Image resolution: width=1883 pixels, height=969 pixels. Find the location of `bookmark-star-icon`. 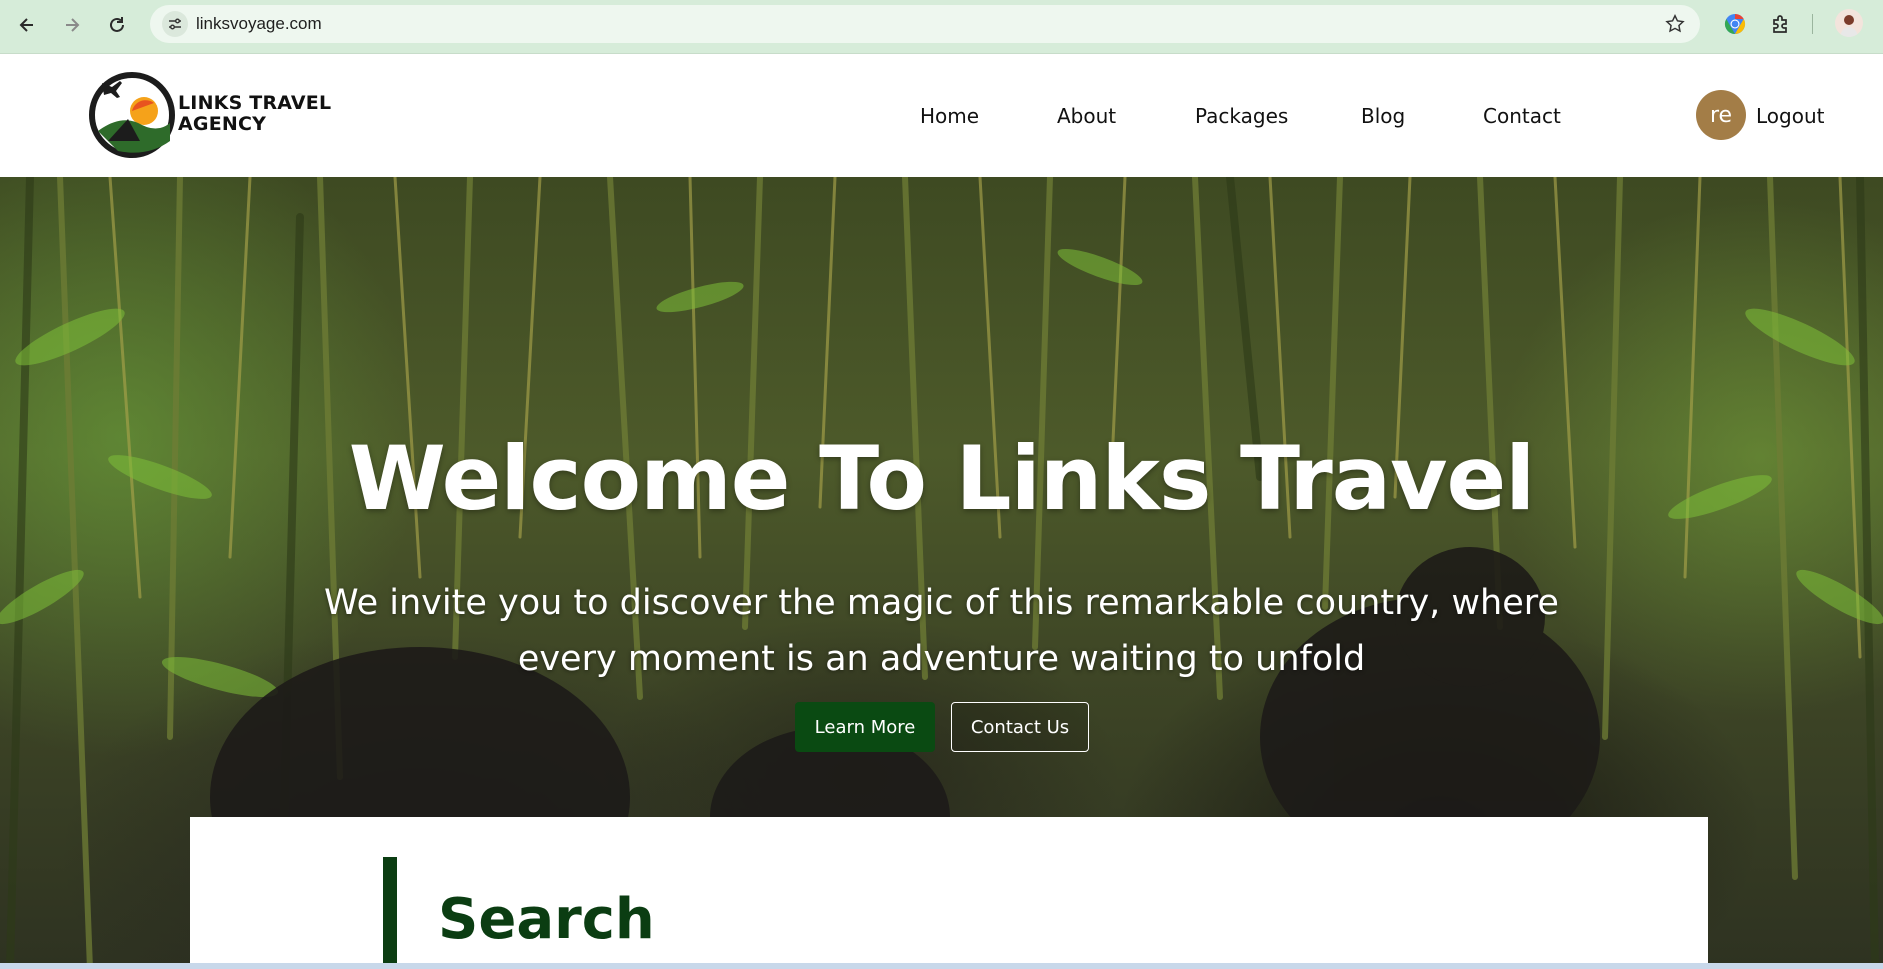

bookmark-star-icon is located at coordinates (1675, 26).